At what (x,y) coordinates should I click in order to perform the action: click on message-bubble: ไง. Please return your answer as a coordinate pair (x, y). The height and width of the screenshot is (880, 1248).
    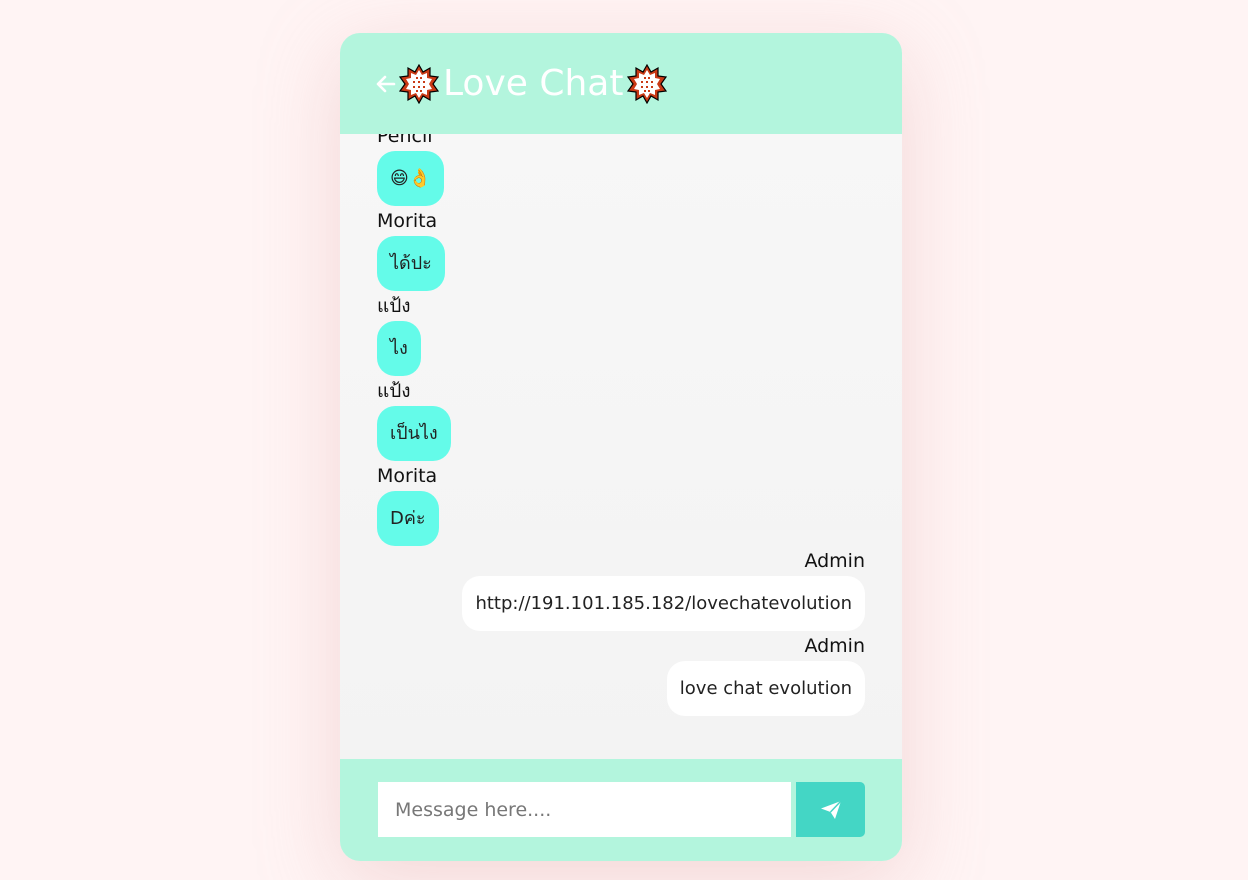
    Looking at the image, I should click on (399, 348).